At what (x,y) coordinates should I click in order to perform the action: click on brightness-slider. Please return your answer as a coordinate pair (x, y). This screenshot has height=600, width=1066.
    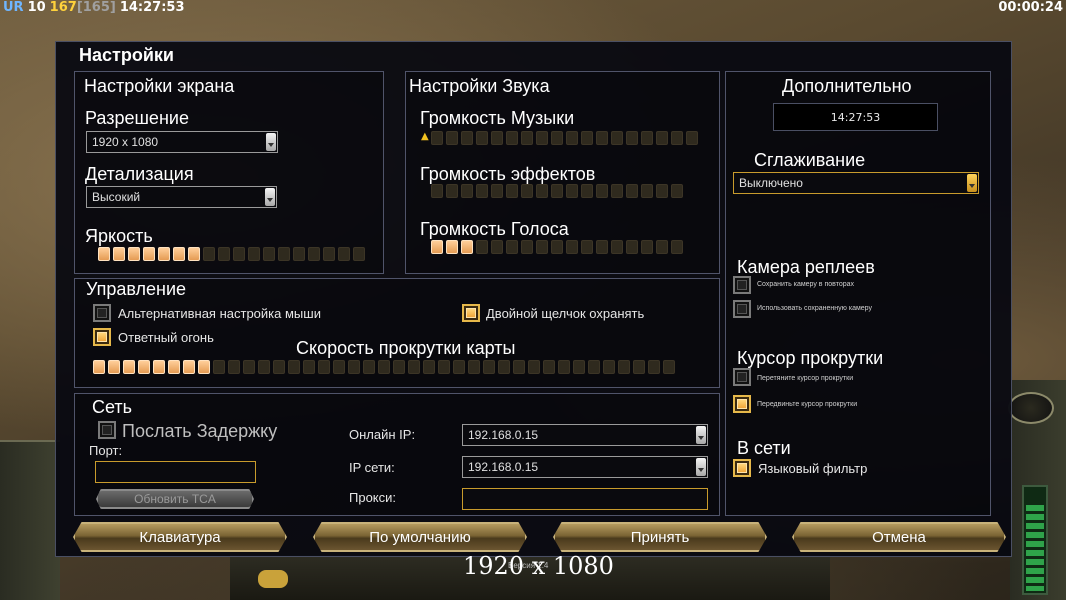
    Looking at the image, I should click on (231, 254).